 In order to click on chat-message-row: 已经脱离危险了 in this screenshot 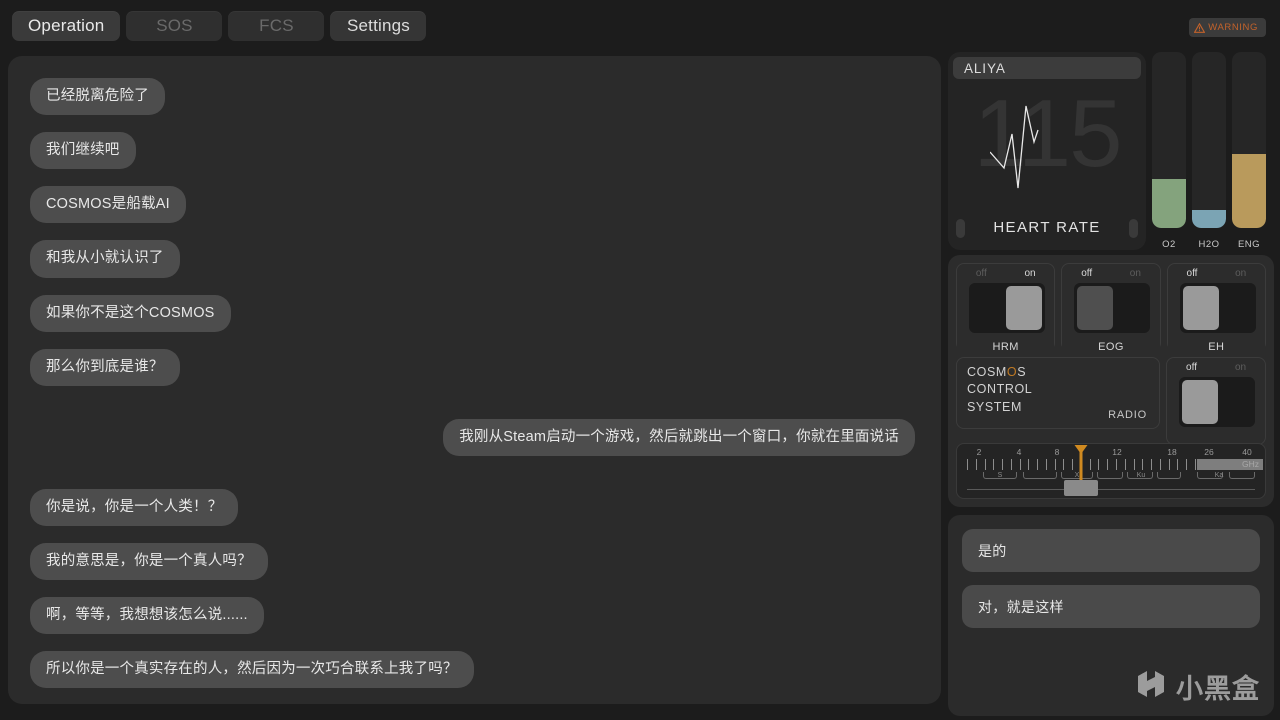, I will do `click(472, 97)`.